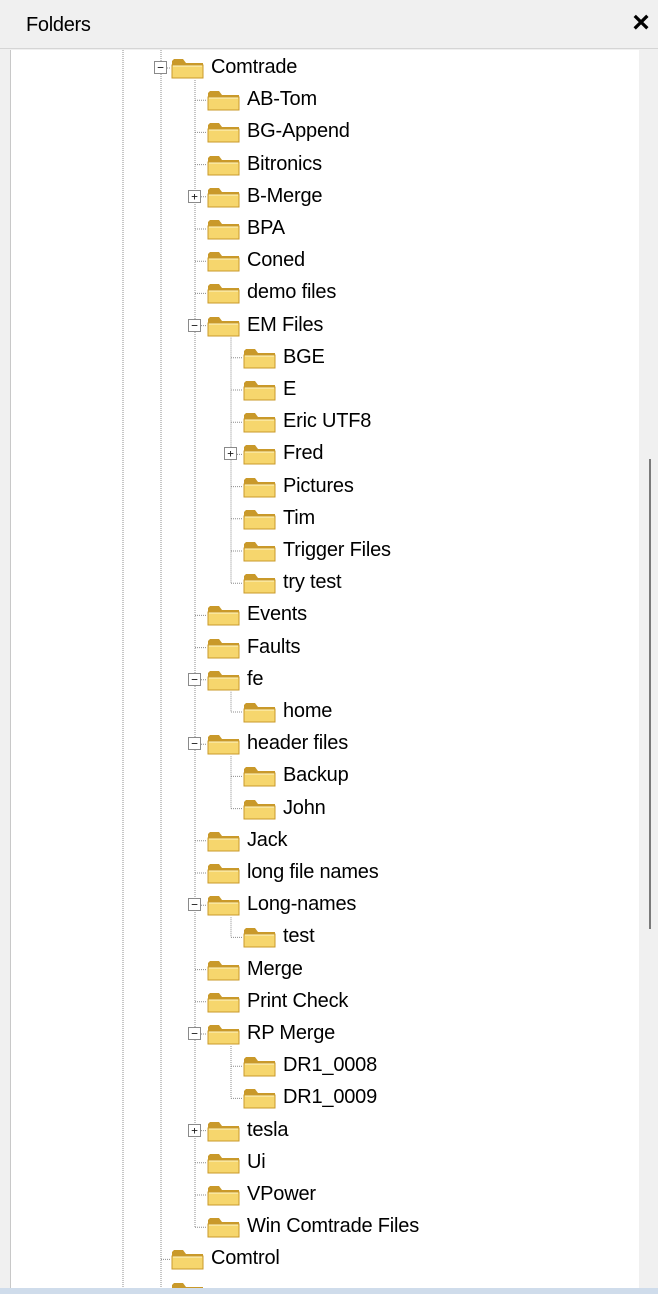 This screenshot has height=1294, width=658. Describe the element at coordinates (275, 968) in the screenshot. I see `folder-label: Merge` at that location.